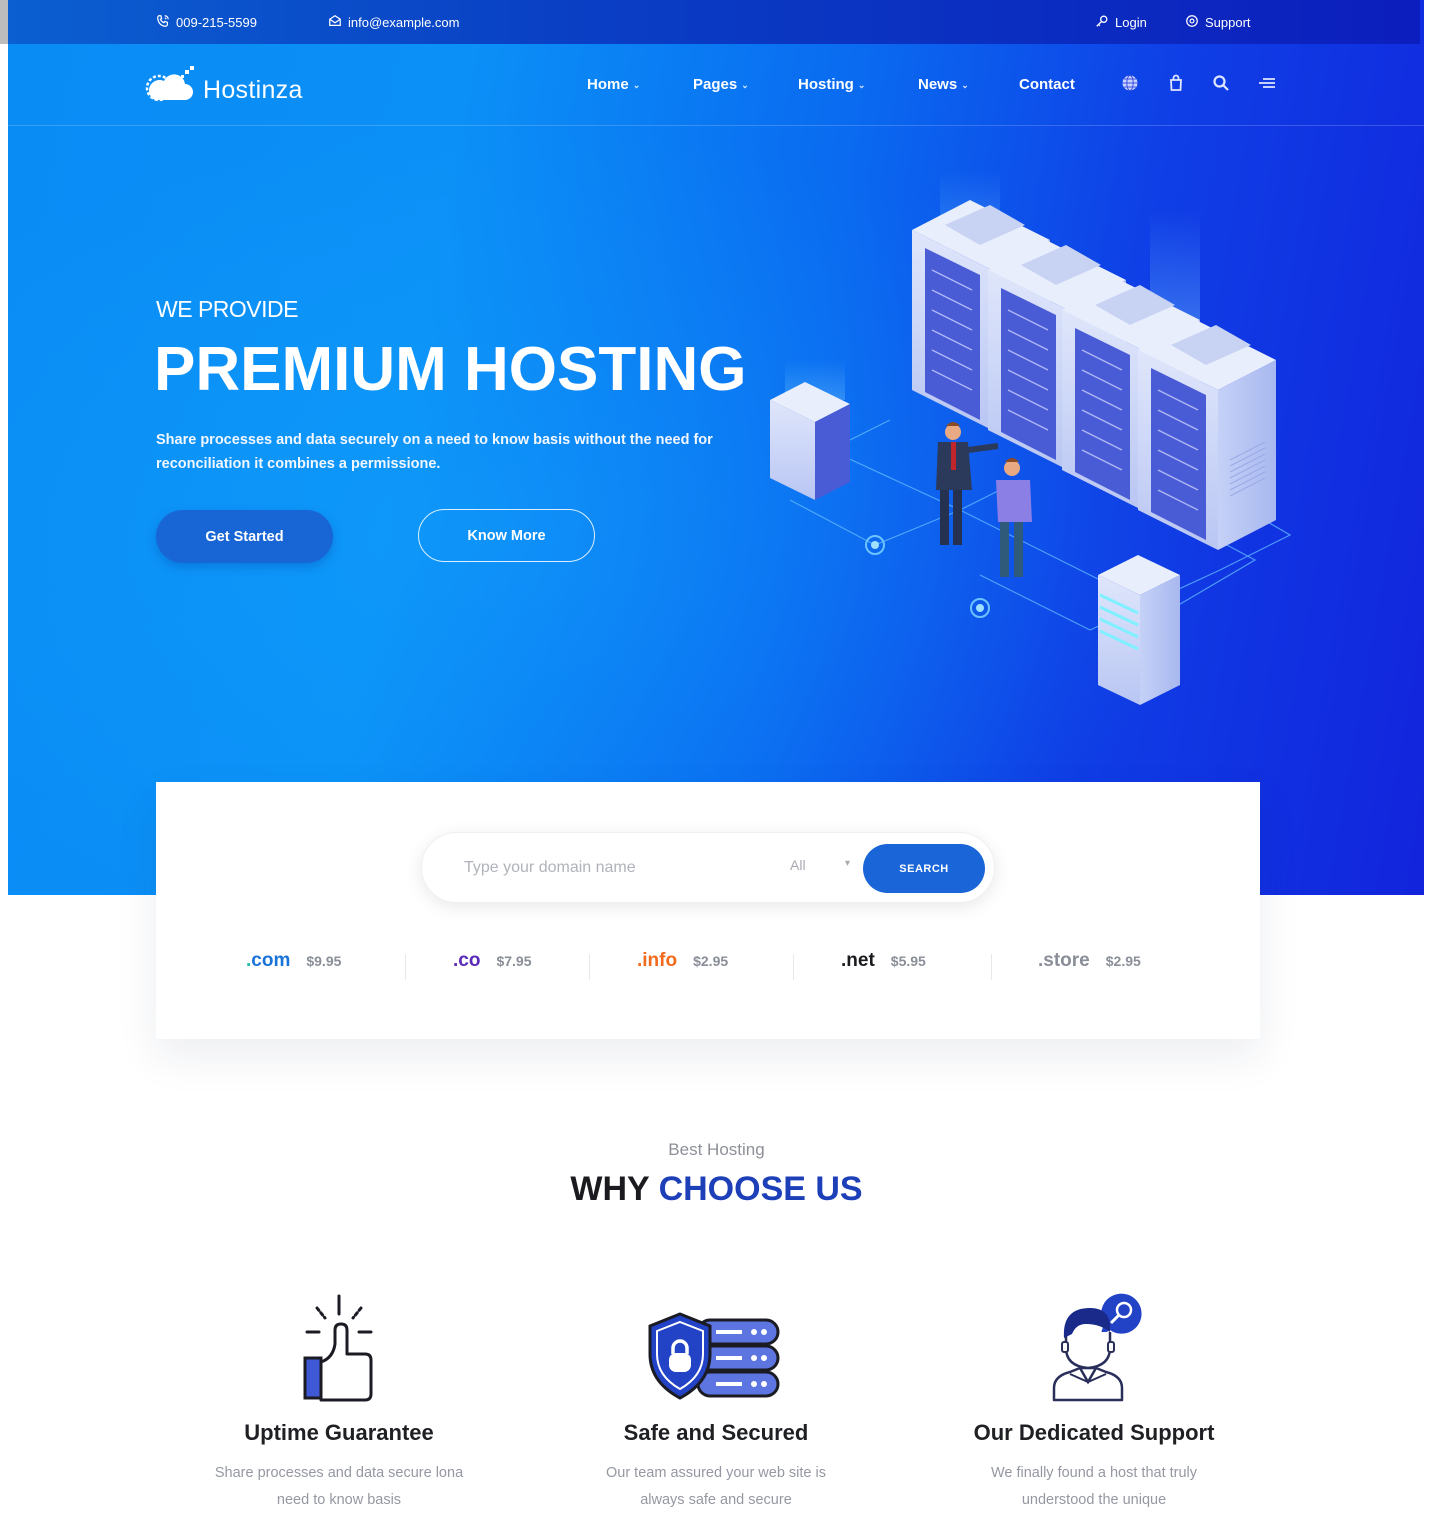  What do you see at coordinates (492, 961) in the screenshot?
I see `tld-item: .co $7.95` at bounding box center [492, 961].